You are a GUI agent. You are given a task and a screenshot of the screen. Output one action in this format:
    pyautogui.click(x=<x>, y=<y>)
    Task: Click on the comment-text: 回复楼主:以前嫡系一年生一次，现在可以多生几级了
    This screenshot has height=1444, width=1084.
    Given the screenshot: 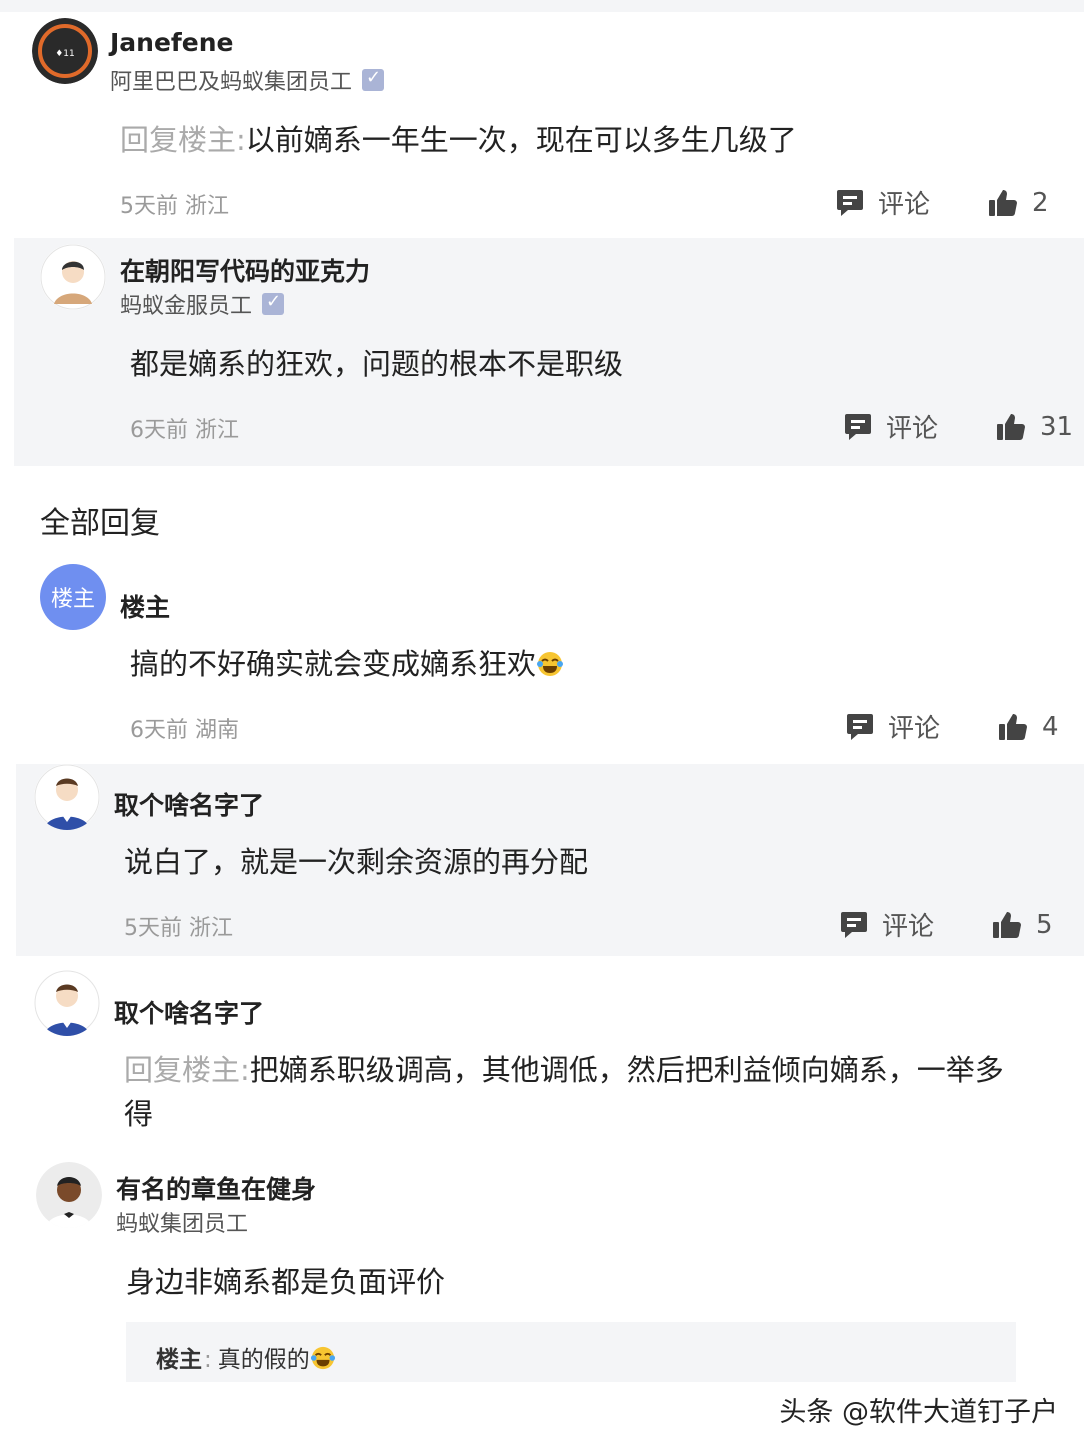 What is the action you would take?
    pyautogui.click(x=458, y=140)
    